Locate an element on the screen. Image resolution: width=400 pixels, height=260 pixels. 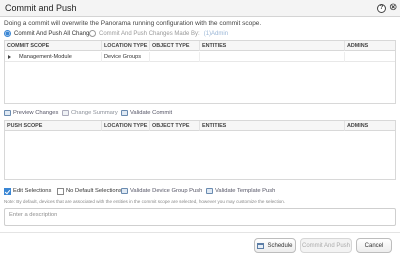
commit-by-radio is located at coordinates (92, 33).